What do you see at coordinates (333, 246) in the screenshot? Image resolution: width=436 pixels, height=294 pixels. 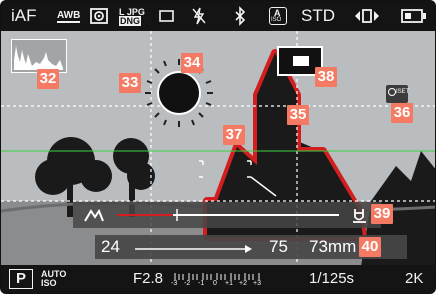 I see `focal-length: 73mm` at bounding box center [333, 246].